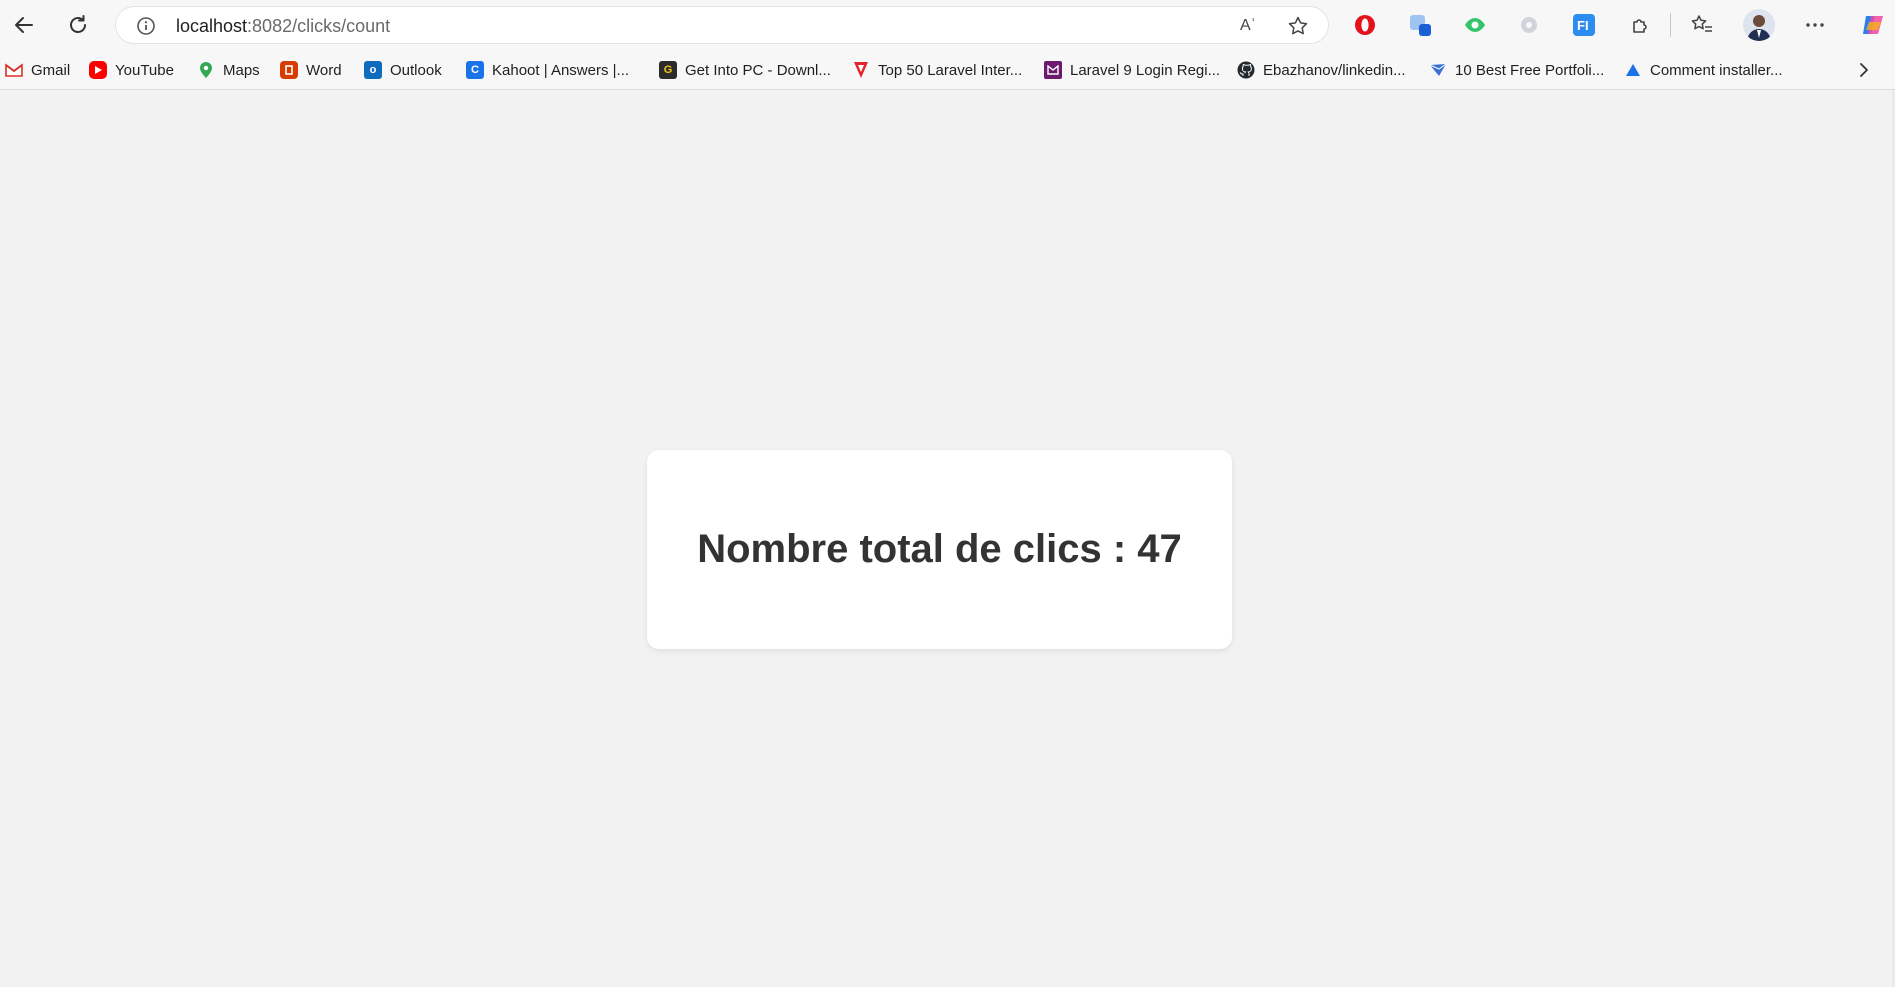 The height and width of the screenshot is (987, 1895). What do you see at coordinates (1873, 25) in the screenshot?
I see `copilot-icon` at bounding box center [1873, 25].